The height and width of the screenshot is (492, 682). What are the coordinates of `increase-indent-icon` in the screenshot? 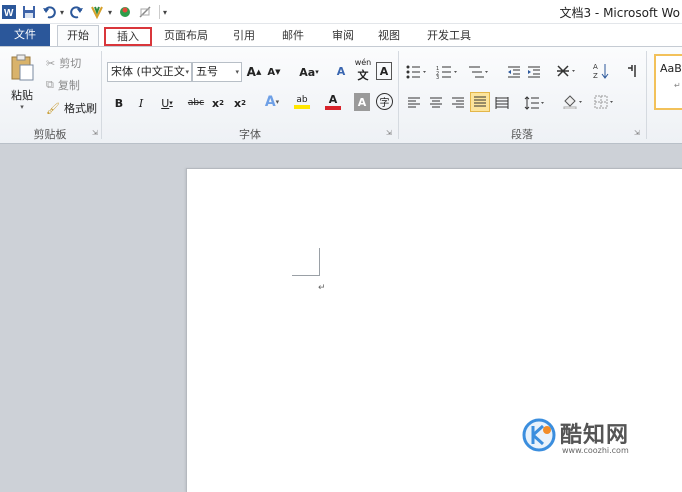 It's located at (534, 72).